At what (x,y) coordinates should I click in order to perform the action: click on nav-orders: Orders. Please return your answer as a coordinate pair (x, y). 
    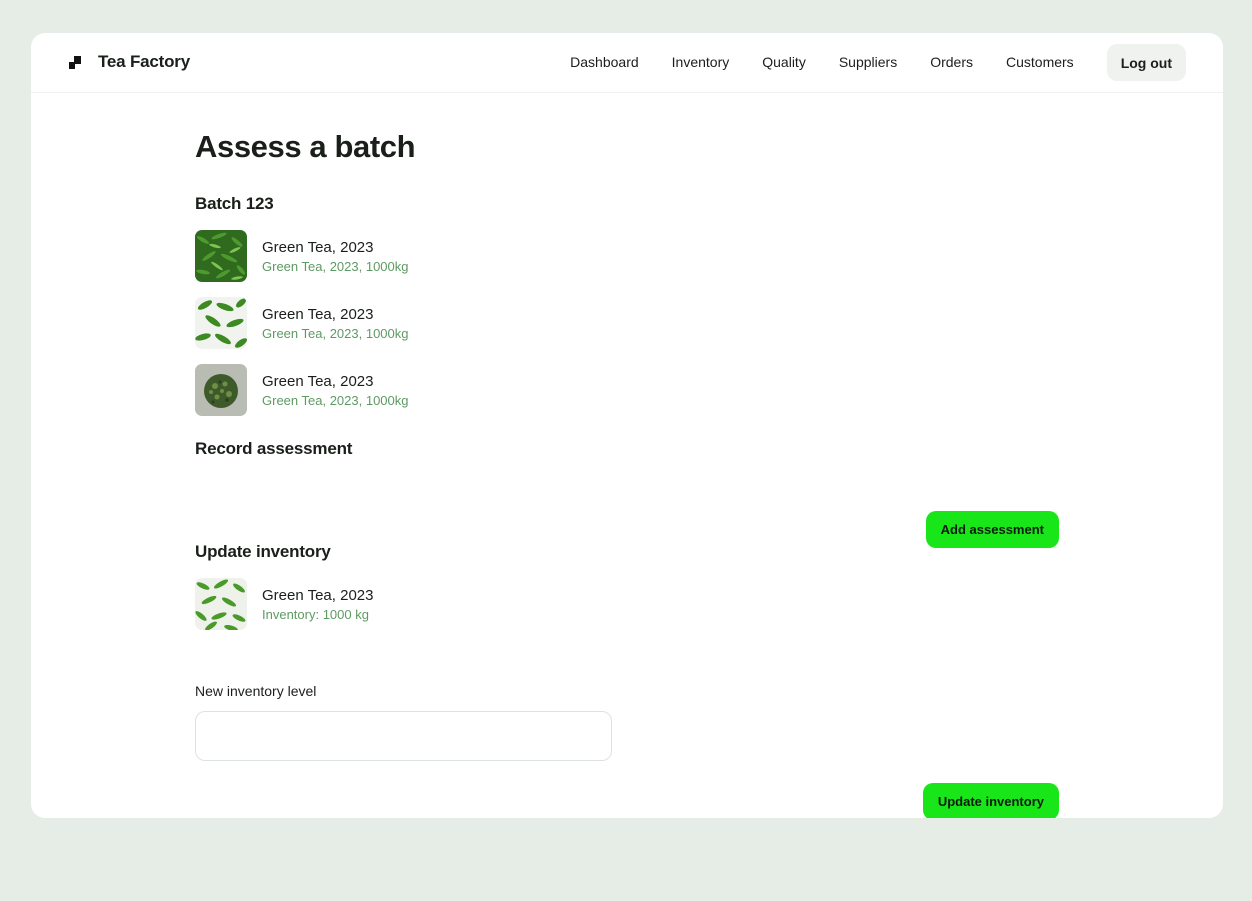
    Looking at the image, I should click on (951, 62).